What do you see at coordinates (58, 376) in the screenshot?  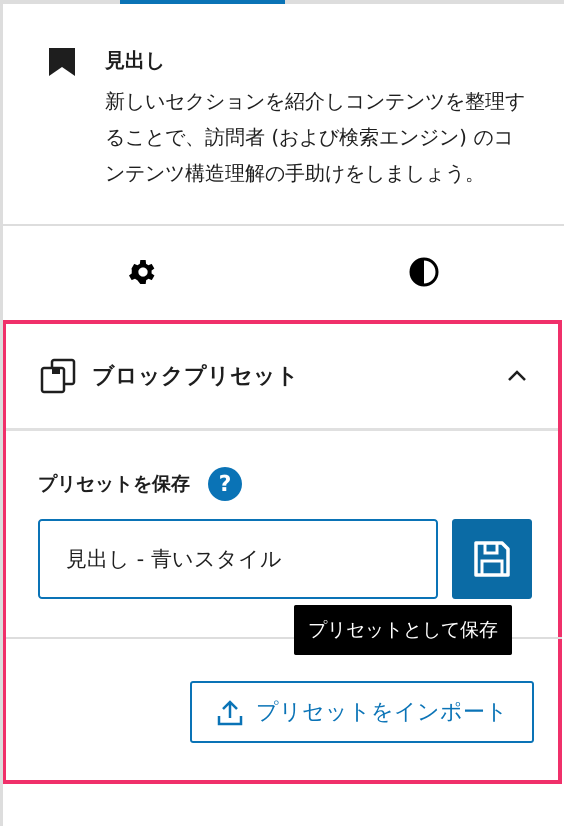 I see `copy-icon` at bounding box center [58, 376].